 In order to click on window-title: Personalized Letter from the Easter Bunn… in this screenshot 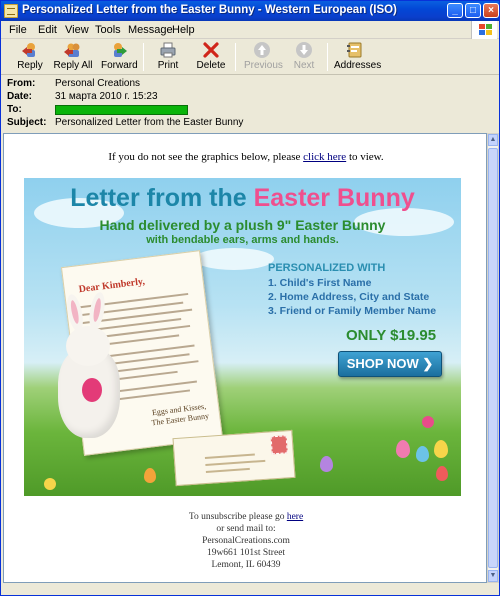, I will do `click(209, 10)`.